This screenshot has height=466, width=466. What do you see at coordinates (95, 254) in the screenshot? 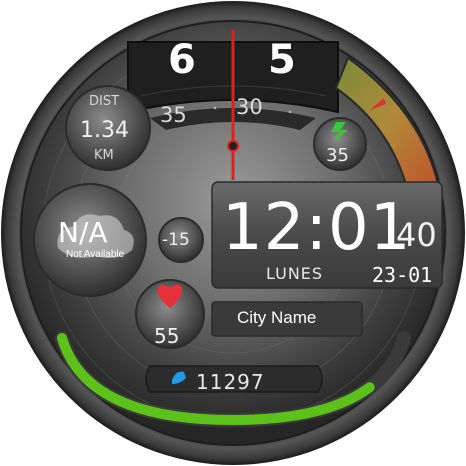
I see `weather-condition-sub: Not Available` at bounding box center [95, 254].